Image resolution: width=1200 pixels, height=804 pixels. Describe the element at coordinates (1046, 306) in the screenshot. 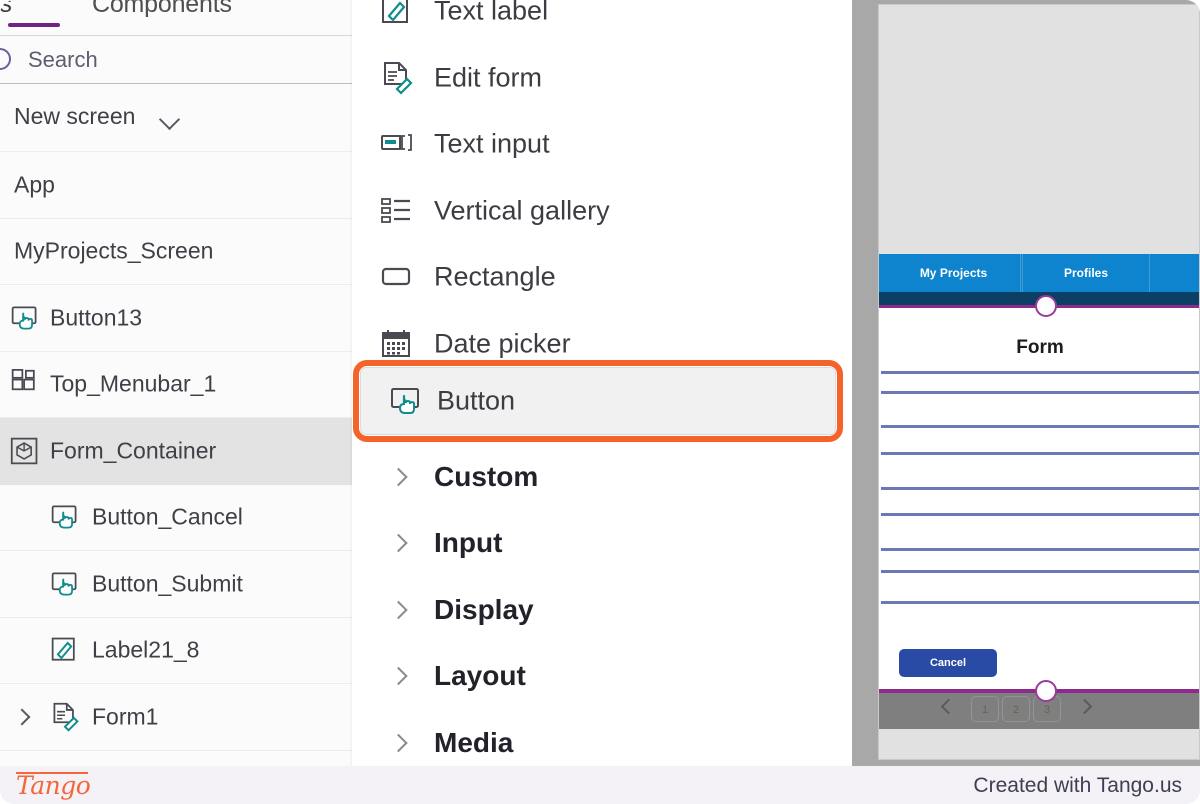

I see `resize-handle-top` at that location.